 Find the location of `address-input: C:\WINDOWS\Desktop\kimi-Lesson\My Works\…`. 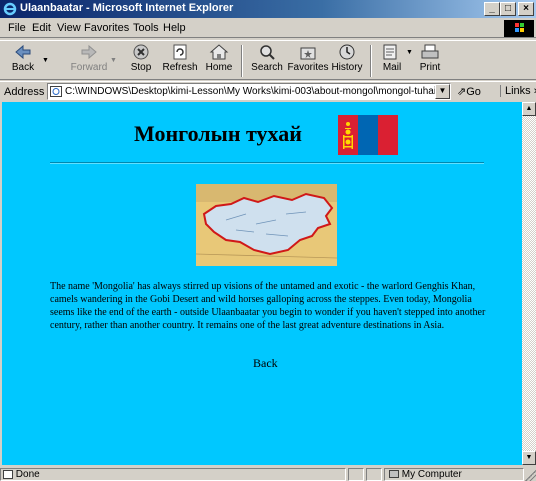

address-input: C:\WINDOWS\Desktop\kimi-Lesson\My Works\… is located at coordinates (249, 91).